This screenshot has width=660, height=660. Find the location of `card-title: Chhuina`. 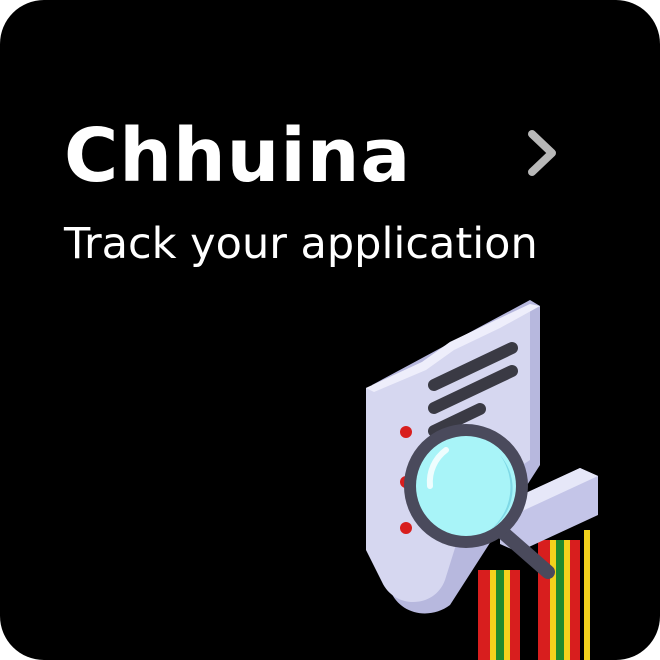

card-title: Chhuina is located at coordinates (238, 156).